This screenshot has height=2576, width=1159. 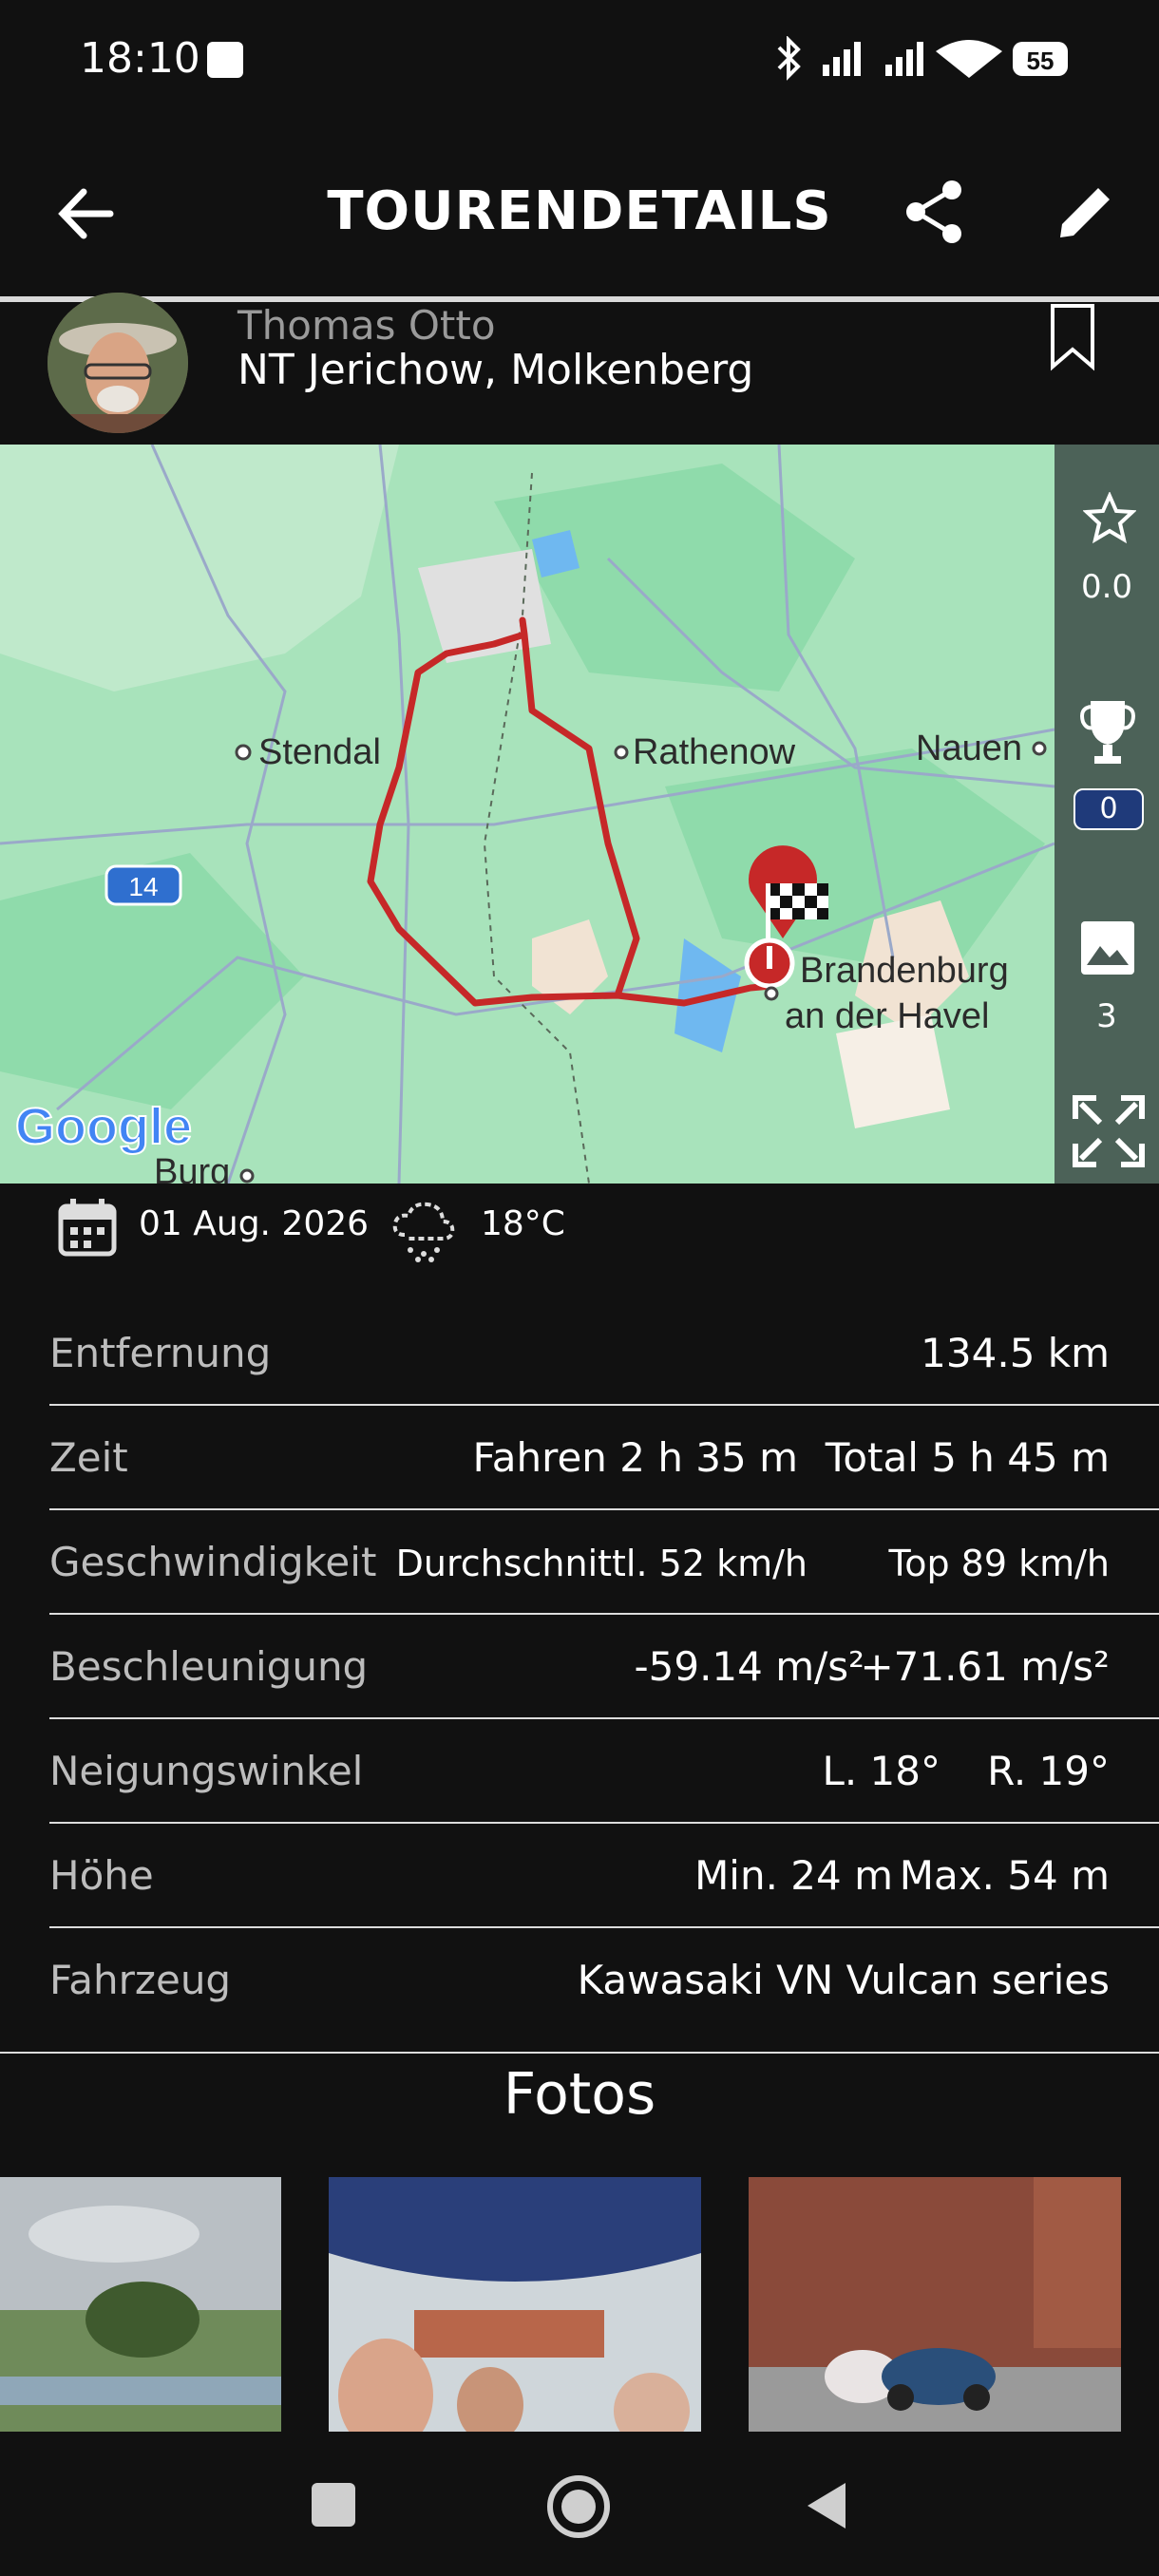 I want to click on start-marker-icon, so click(x=769, y=963).